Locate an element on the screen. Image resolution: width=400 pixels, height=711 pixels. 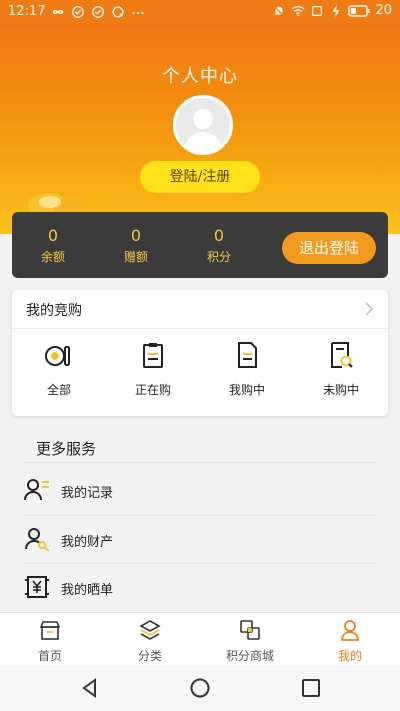
bottom-tab-bar: 首页 分类 积分商城 我的 is located at coordinates (200, 638).